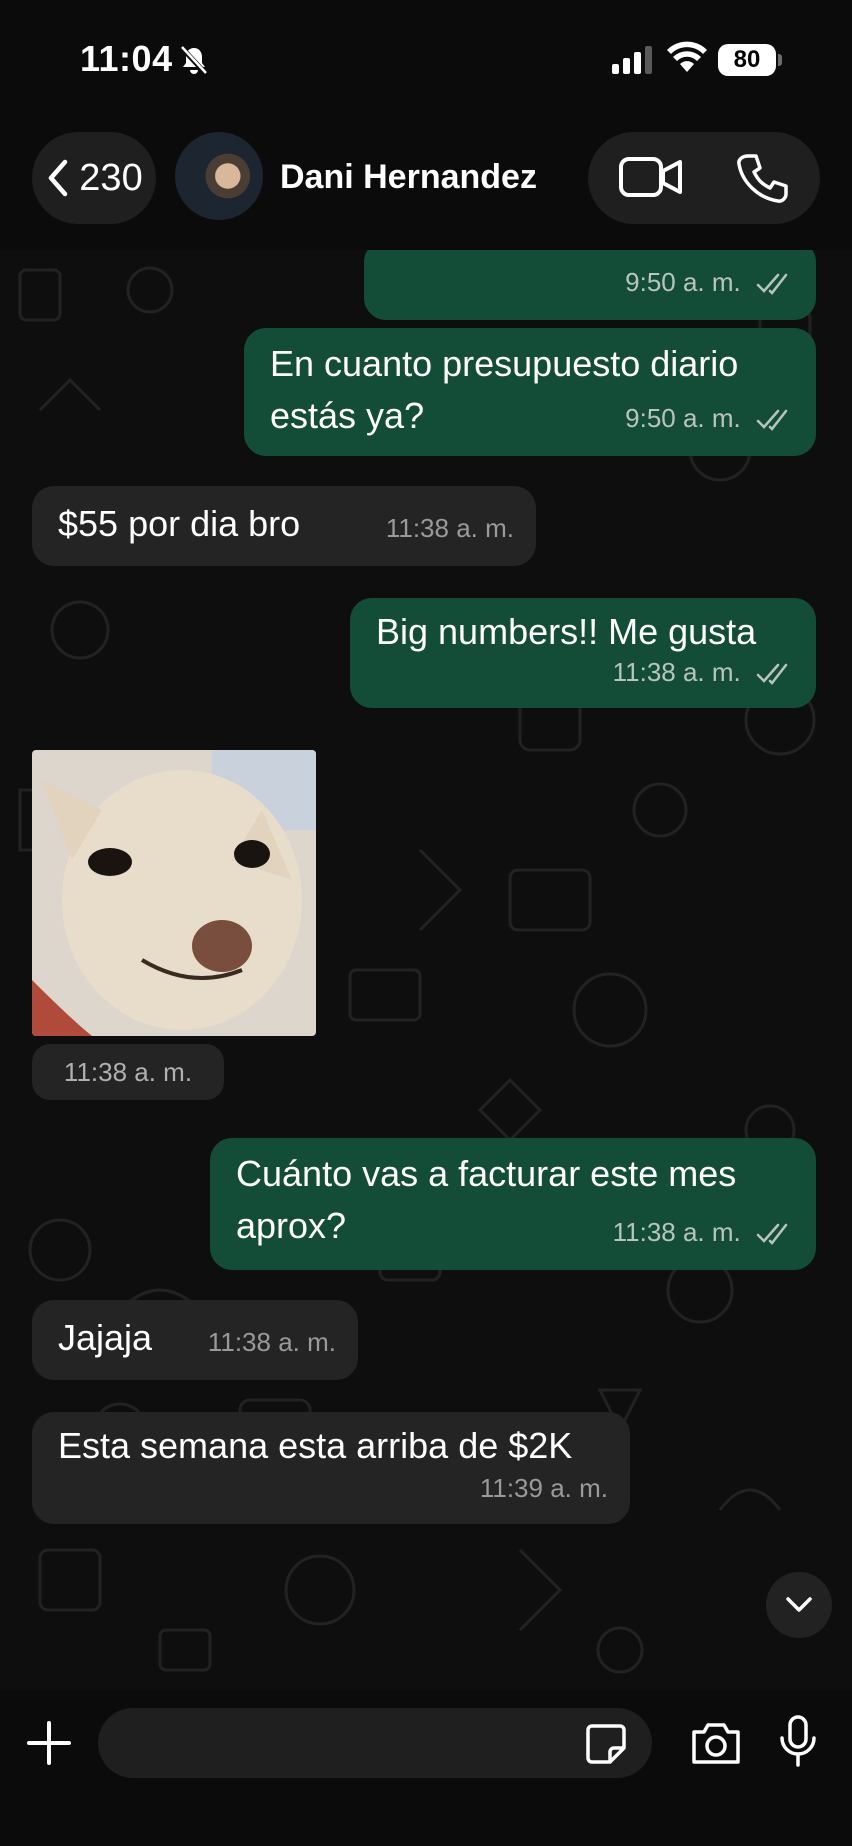  What do you see at coordinates (543, 1488) in the screenshot?
I see `message-time: 11:39 a. m.` at bounding box center [543, 1488].